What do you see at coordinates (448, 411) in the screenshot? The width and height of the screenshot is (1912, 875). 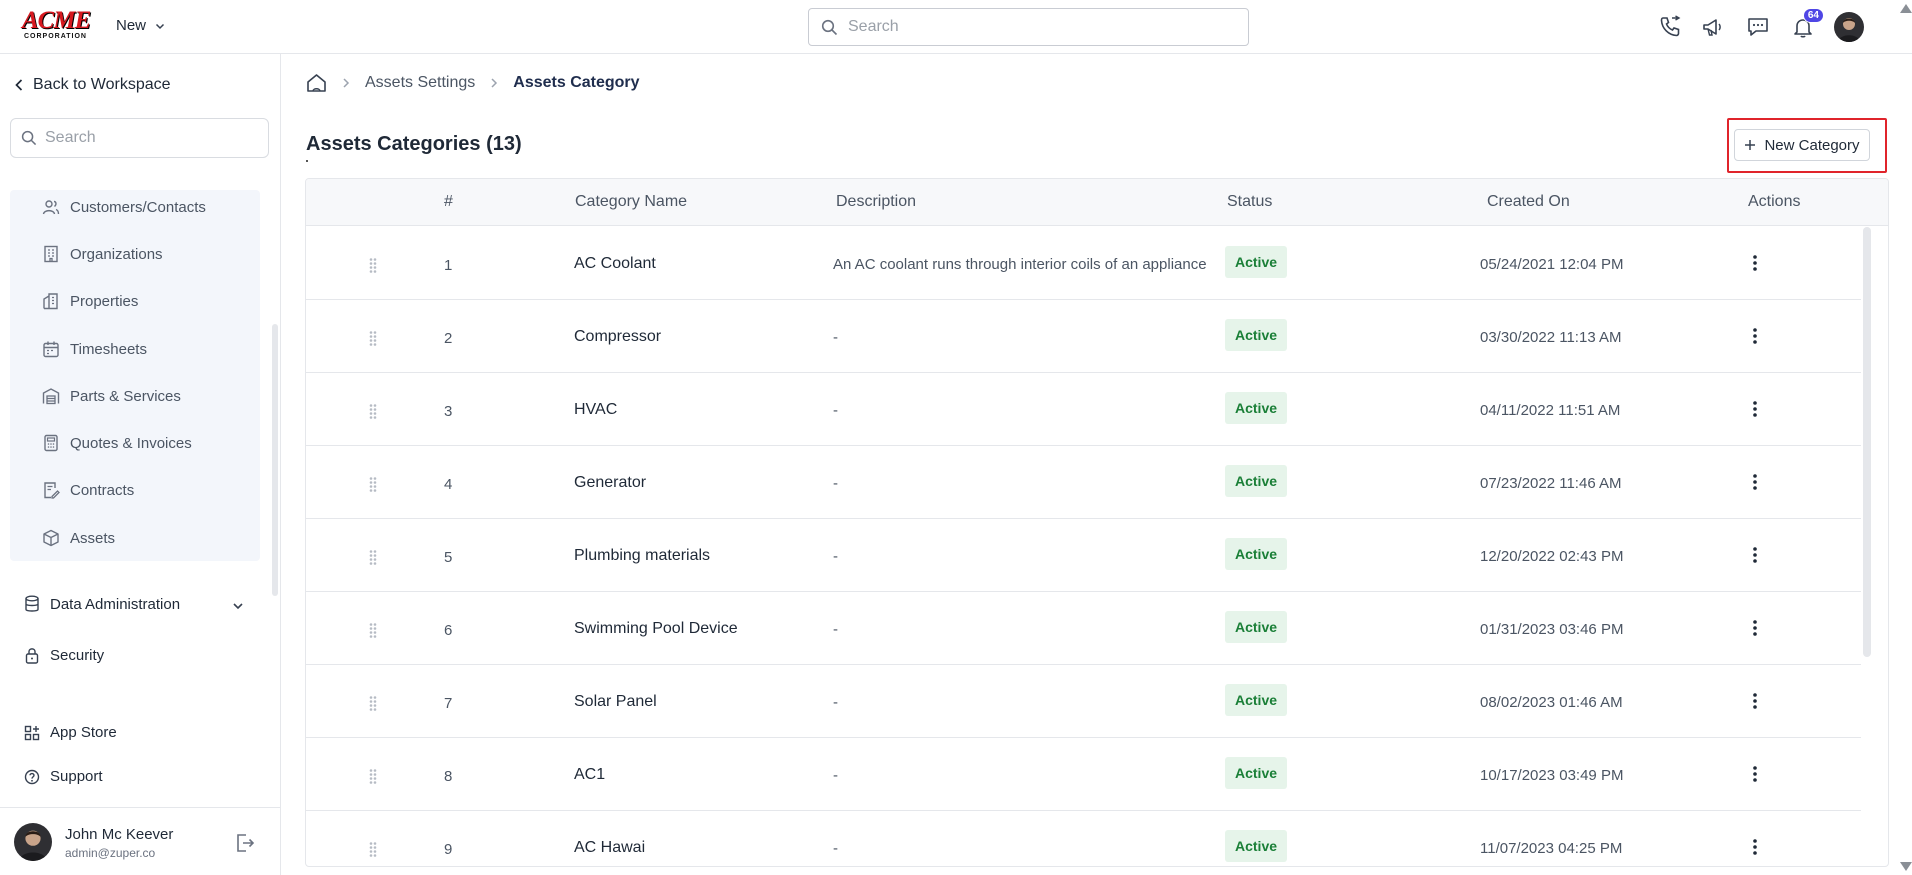 I see `row-number: 3` at bounding box center [448, 411].